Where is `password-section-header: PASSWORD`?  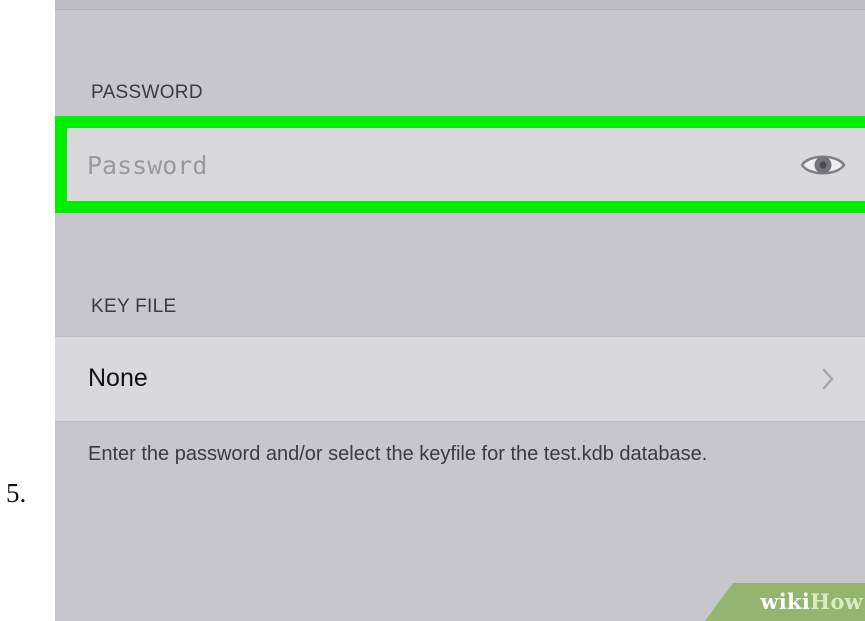
password-section-header: PASSWORD is located at coordinates (147, 92).